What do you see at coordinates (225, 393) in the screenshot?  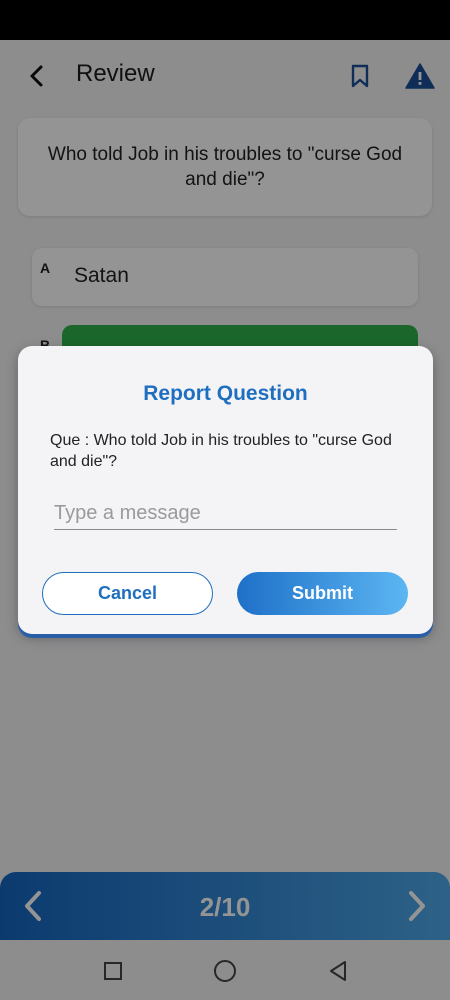 I see `dialog-title: Report Question` at bounding box center [225, 393].